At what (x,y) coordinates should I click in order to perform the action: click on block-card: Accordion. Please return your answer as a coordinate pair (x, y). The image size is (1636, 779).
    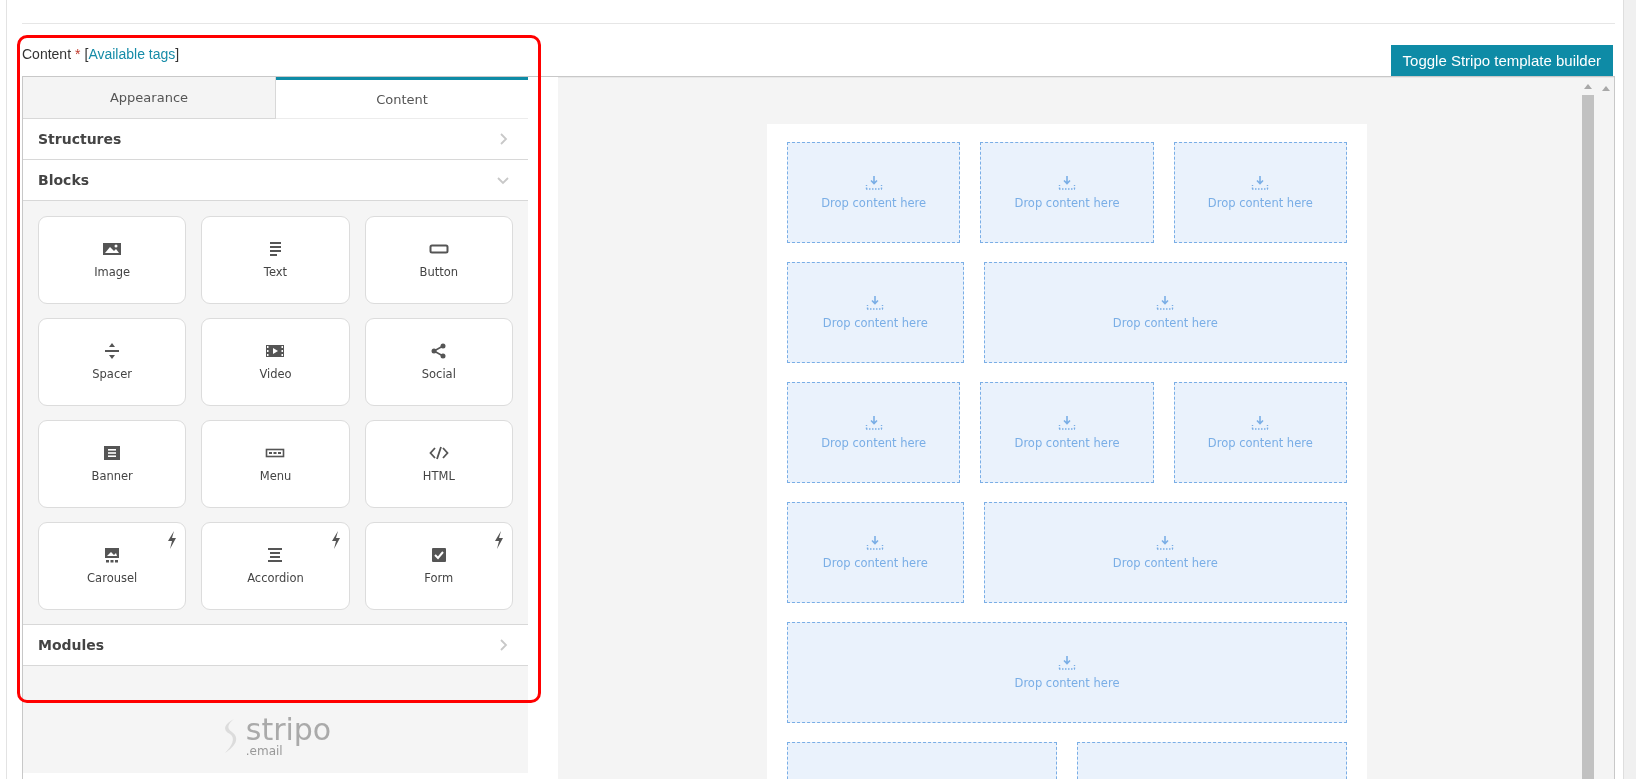
    Looking at the image, I should click on (275, 566).